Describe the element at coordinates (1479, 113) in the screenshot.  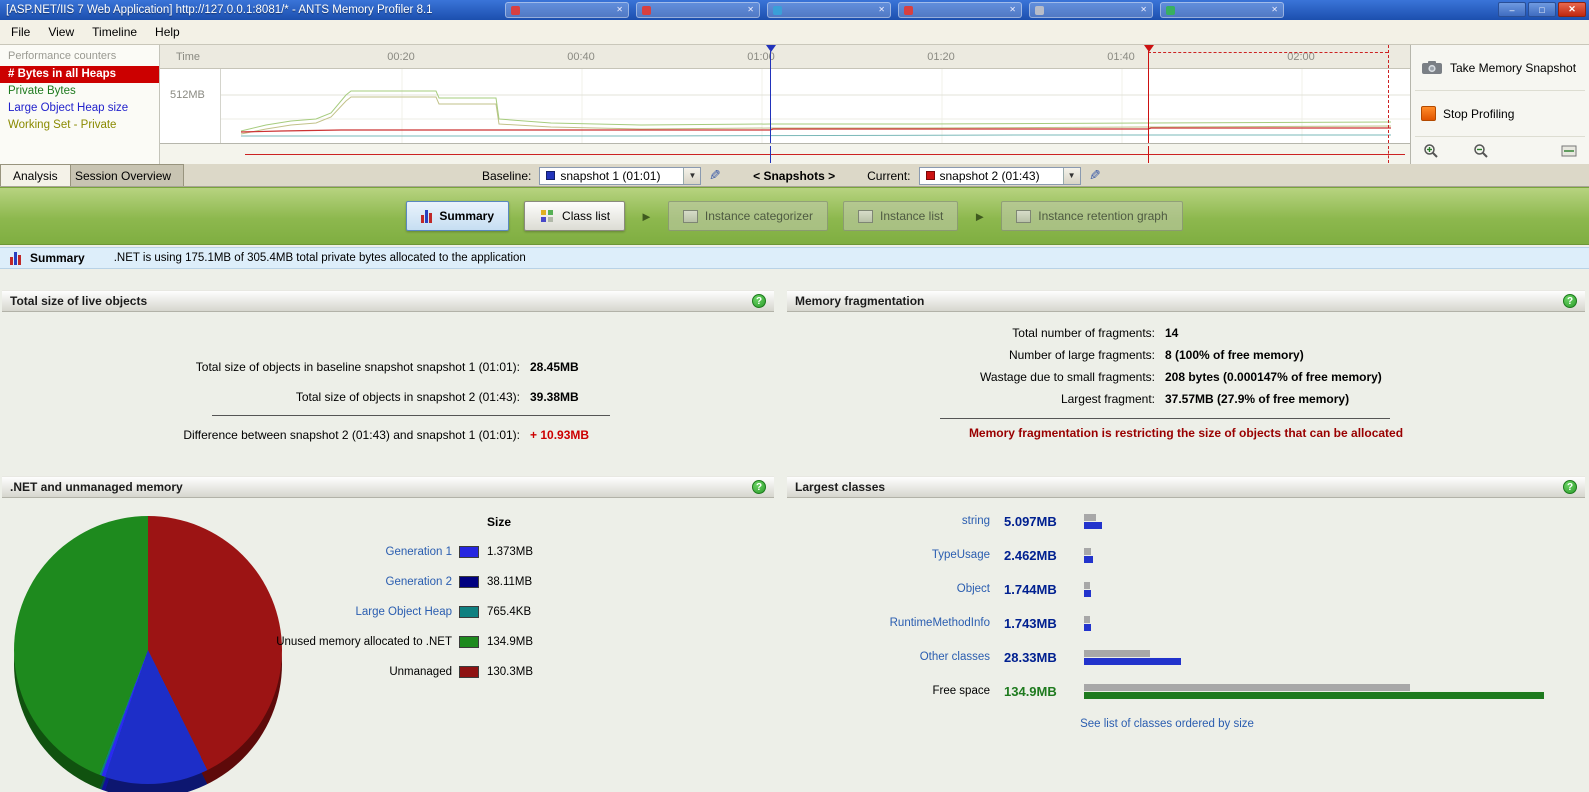
I see `stop-profiling-label: Stop Profiling` at that location.